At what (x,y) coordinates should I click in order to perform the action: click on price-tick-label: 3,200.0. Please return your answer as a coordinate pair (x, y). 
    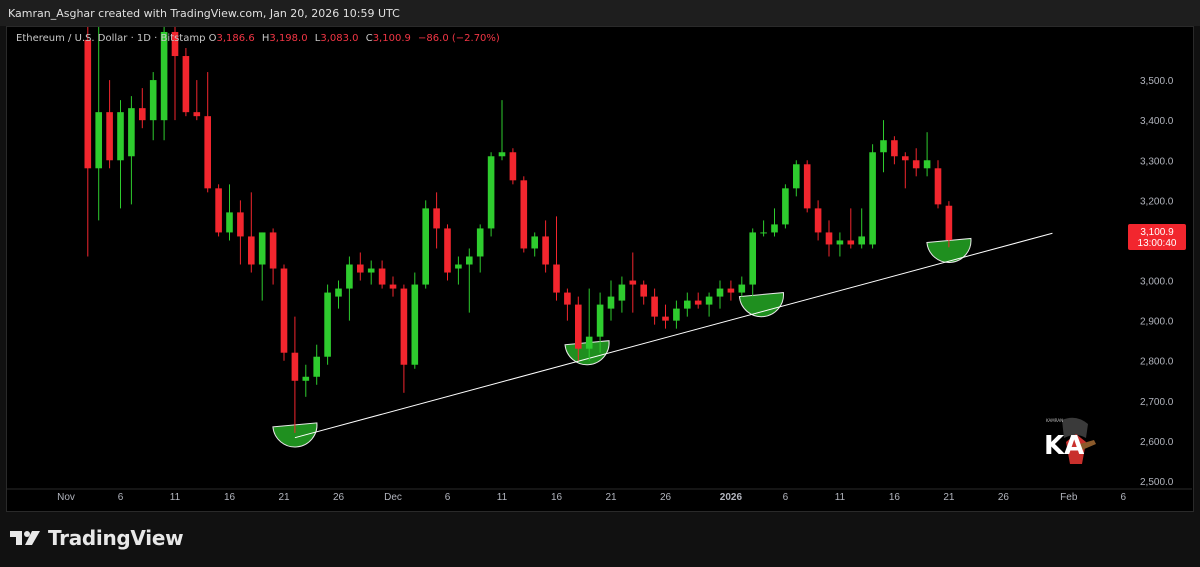
    Looking at the image, I should click on (1157, 201).